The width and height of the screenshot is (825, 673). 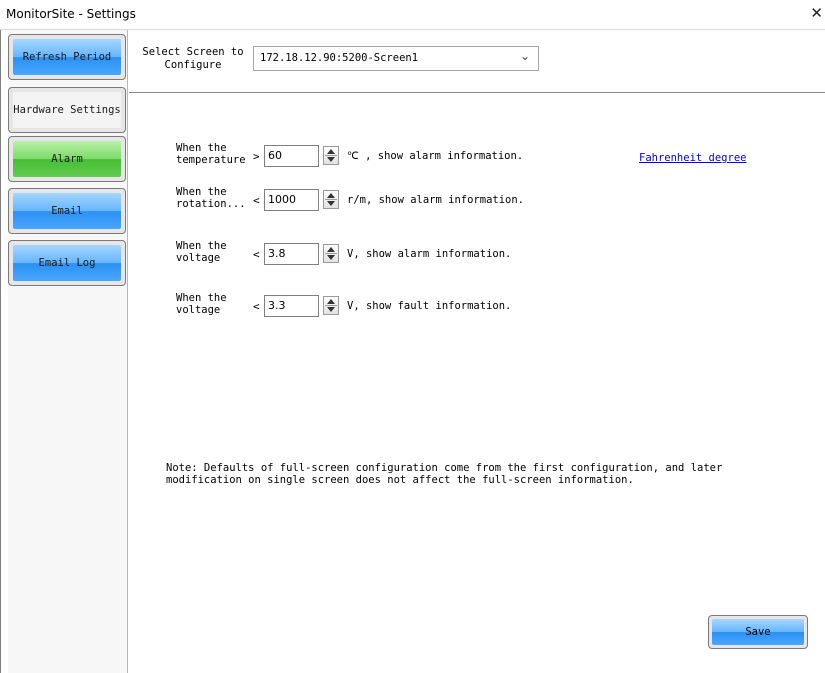 What do you see at coordinates (339, 58) in the screenshot?
I see `screen-select-value: 172.18.12.90:5200-Screen1` at bounding box center [339, 58].